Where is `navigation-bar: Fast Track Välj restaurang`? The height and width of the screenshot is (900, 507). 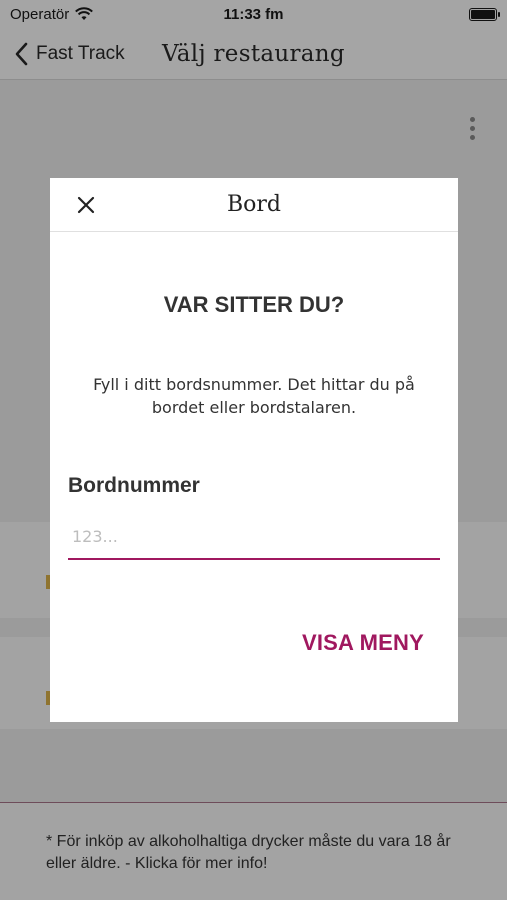 navigation-bar: Fast Track Välj restaurang is located at coordinates (253, 54).